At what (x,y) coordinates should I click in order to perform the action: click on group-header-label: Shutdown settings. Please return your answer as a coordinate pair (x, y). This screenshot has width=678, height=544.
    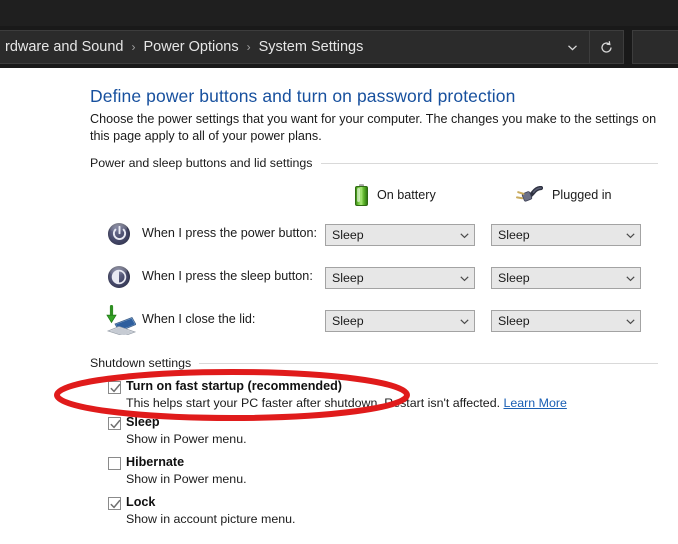
    Looking at the image, I should click on (141, 363).